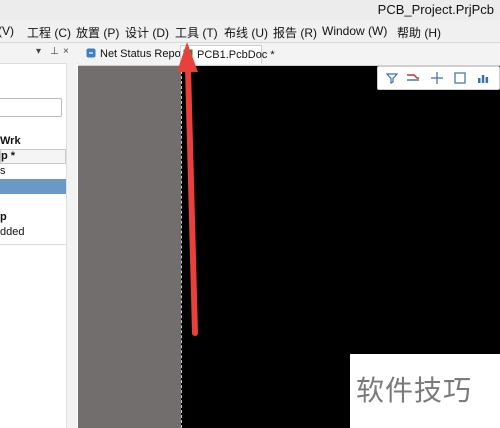 The width and height of the screenshot is (500, 428). Describe the element at coordinates (289, 54) in the screenshot. I see `document-tabs: Net Status Report PCB1.PcbDoc *` at that location.